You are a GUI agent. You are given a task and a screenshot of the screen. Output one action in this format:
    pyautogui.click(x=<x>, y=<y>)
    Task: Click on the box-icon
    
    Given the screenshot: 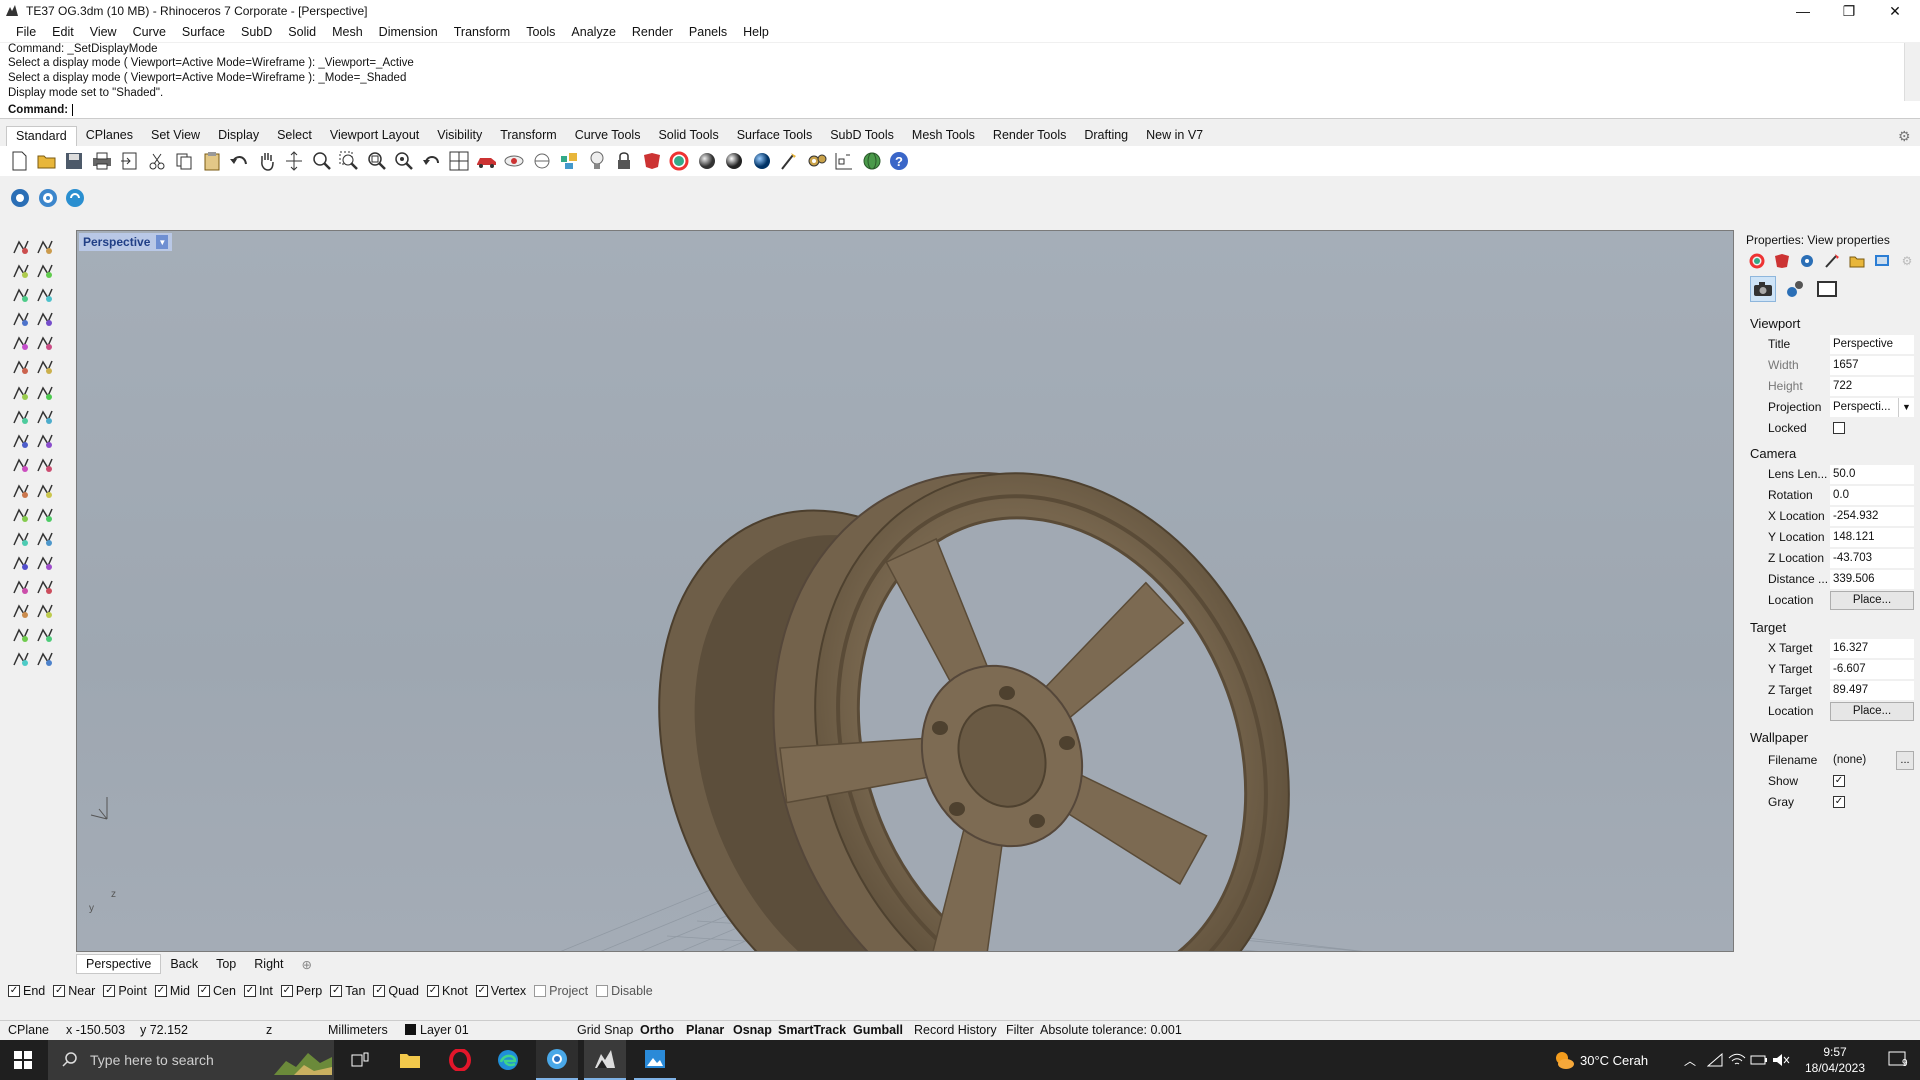 What is the action you would take?
    pyautogui.click(x=21, y=393)
    